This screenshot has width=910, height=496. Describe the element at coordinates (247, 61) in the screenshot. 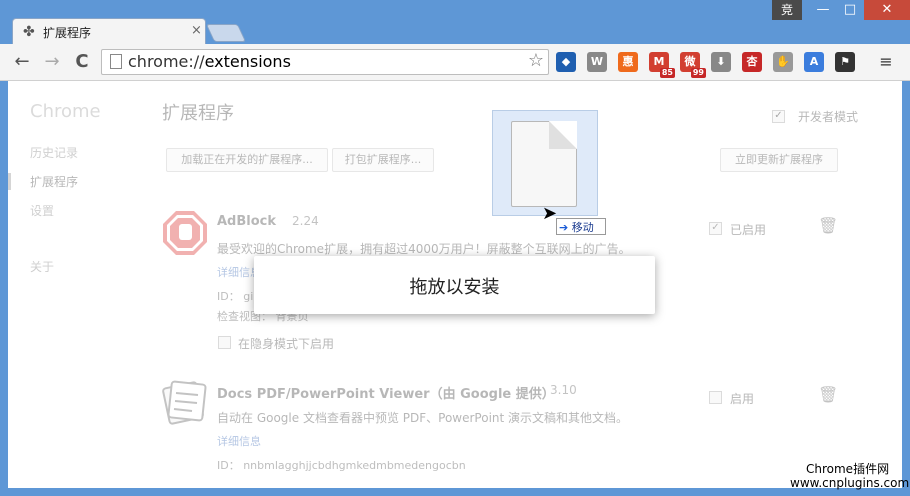

I see `url-host: extensions` at that location.